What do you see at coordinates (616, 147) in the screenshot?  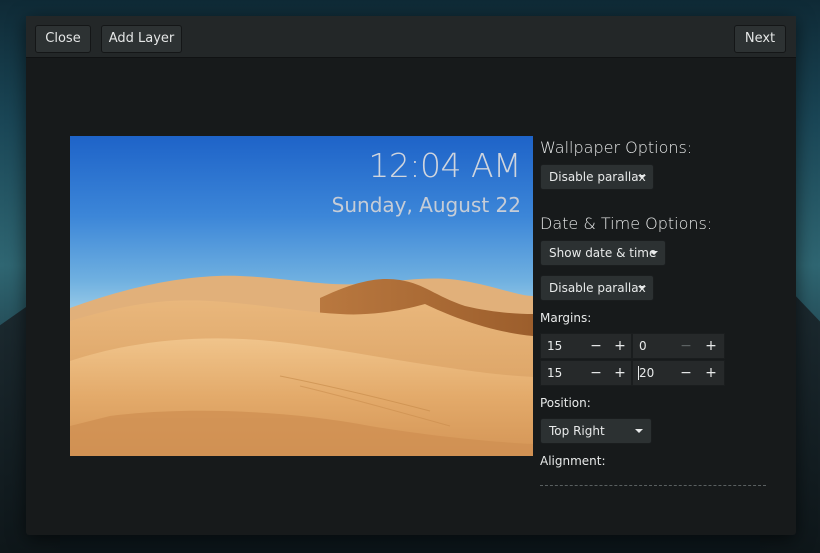 I see `wallpaper-options-heading: Wallpaper Options:` at bounding box center [616, 147].